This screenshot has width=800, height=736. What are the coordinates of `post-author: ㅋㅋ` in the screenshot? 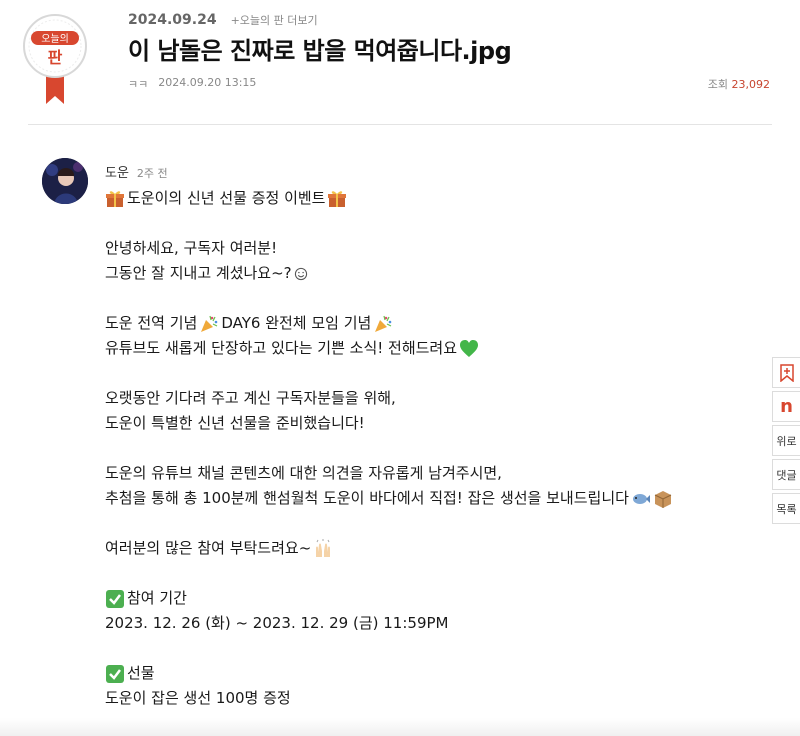 It's located at (138, 84).